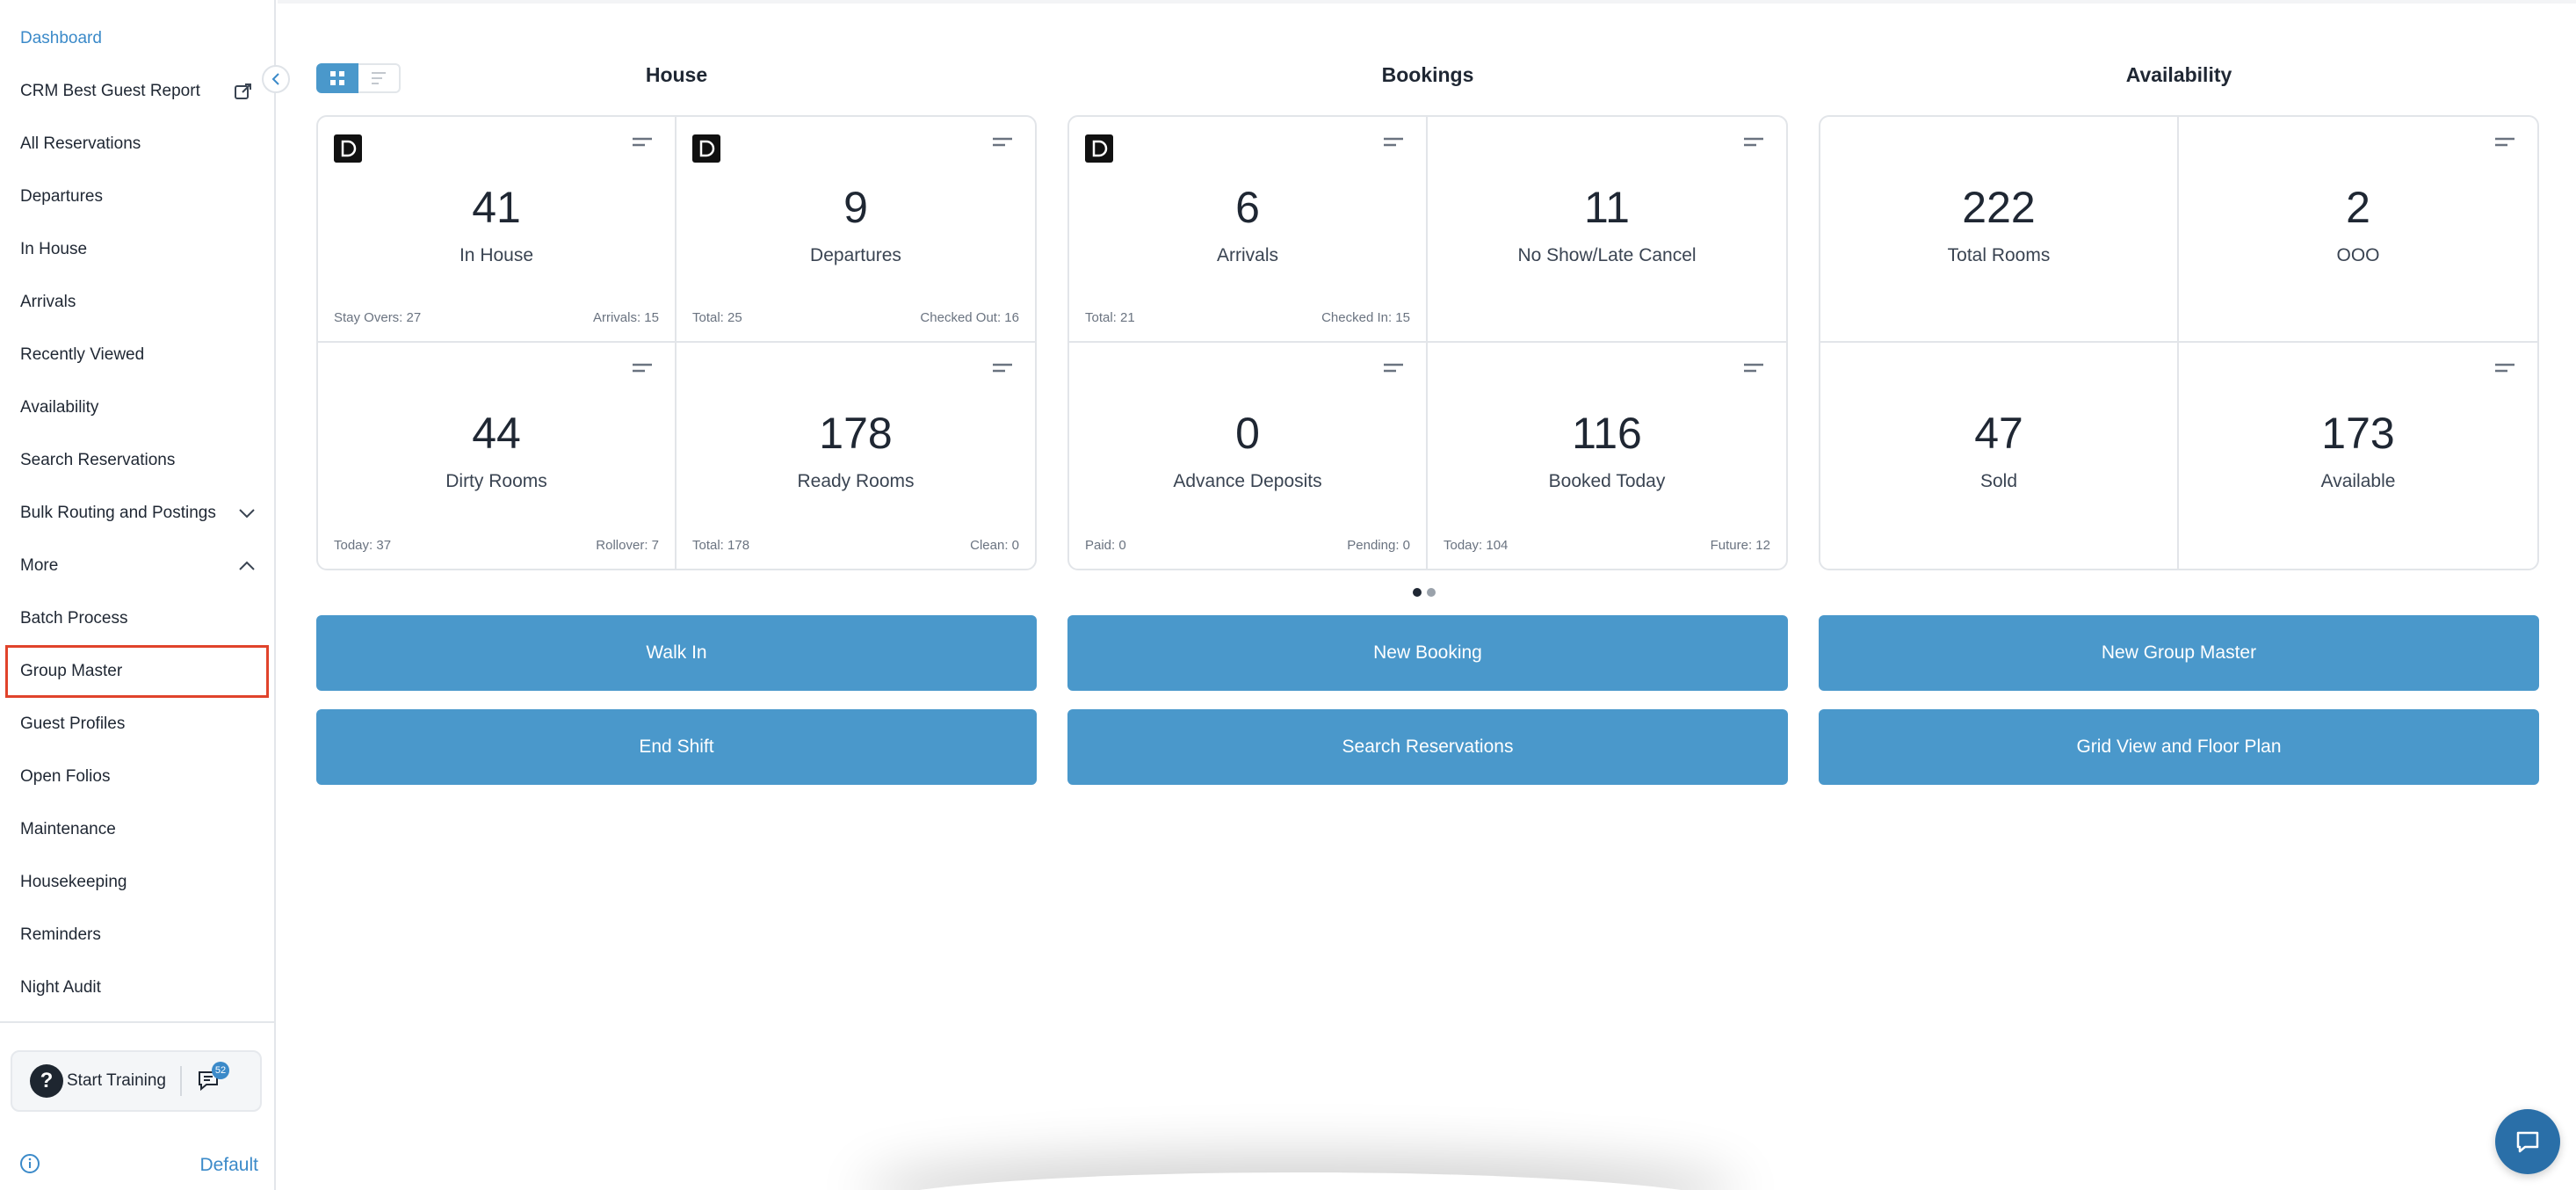  What do you see at coordinates (137, 829) in the screenshot?
I see `sidebar-item-maintenance: Maintenance` at bounding box center [137, 829].